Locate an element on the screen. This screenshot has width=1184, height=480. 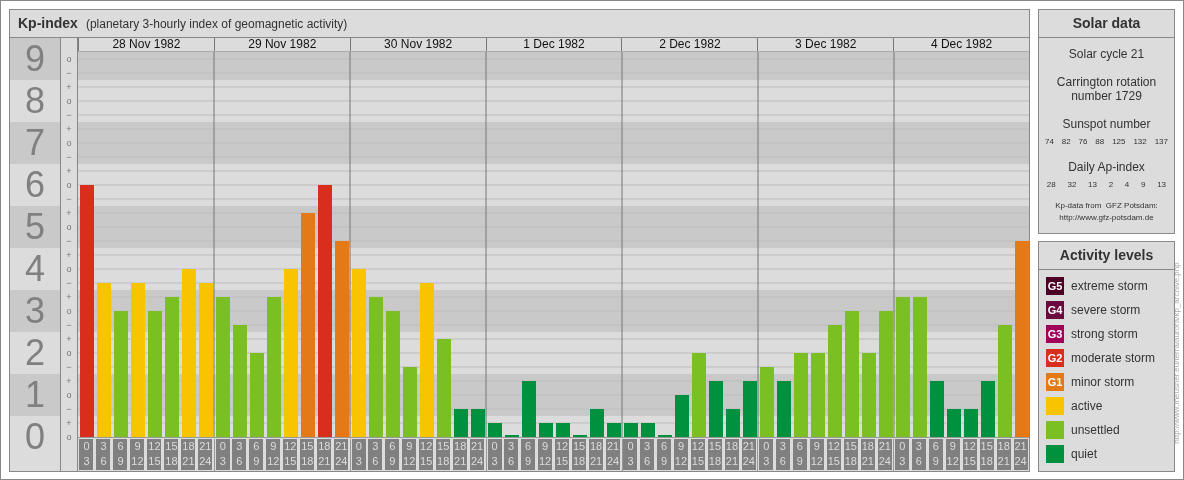
ap-value: 2 is located at coordinates (1111, 185).